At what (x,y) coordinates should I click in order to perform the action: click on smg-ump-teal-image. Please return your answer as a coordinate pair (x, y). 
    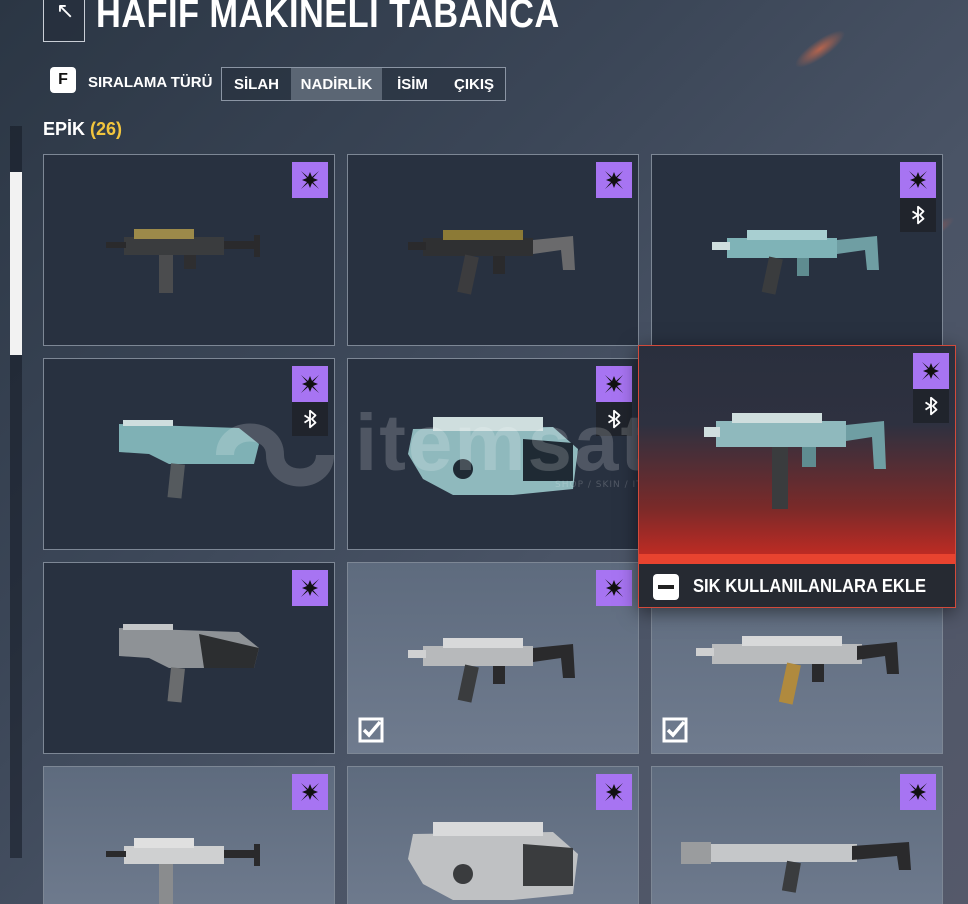
    Looking at the image, I should click on (795, 460).